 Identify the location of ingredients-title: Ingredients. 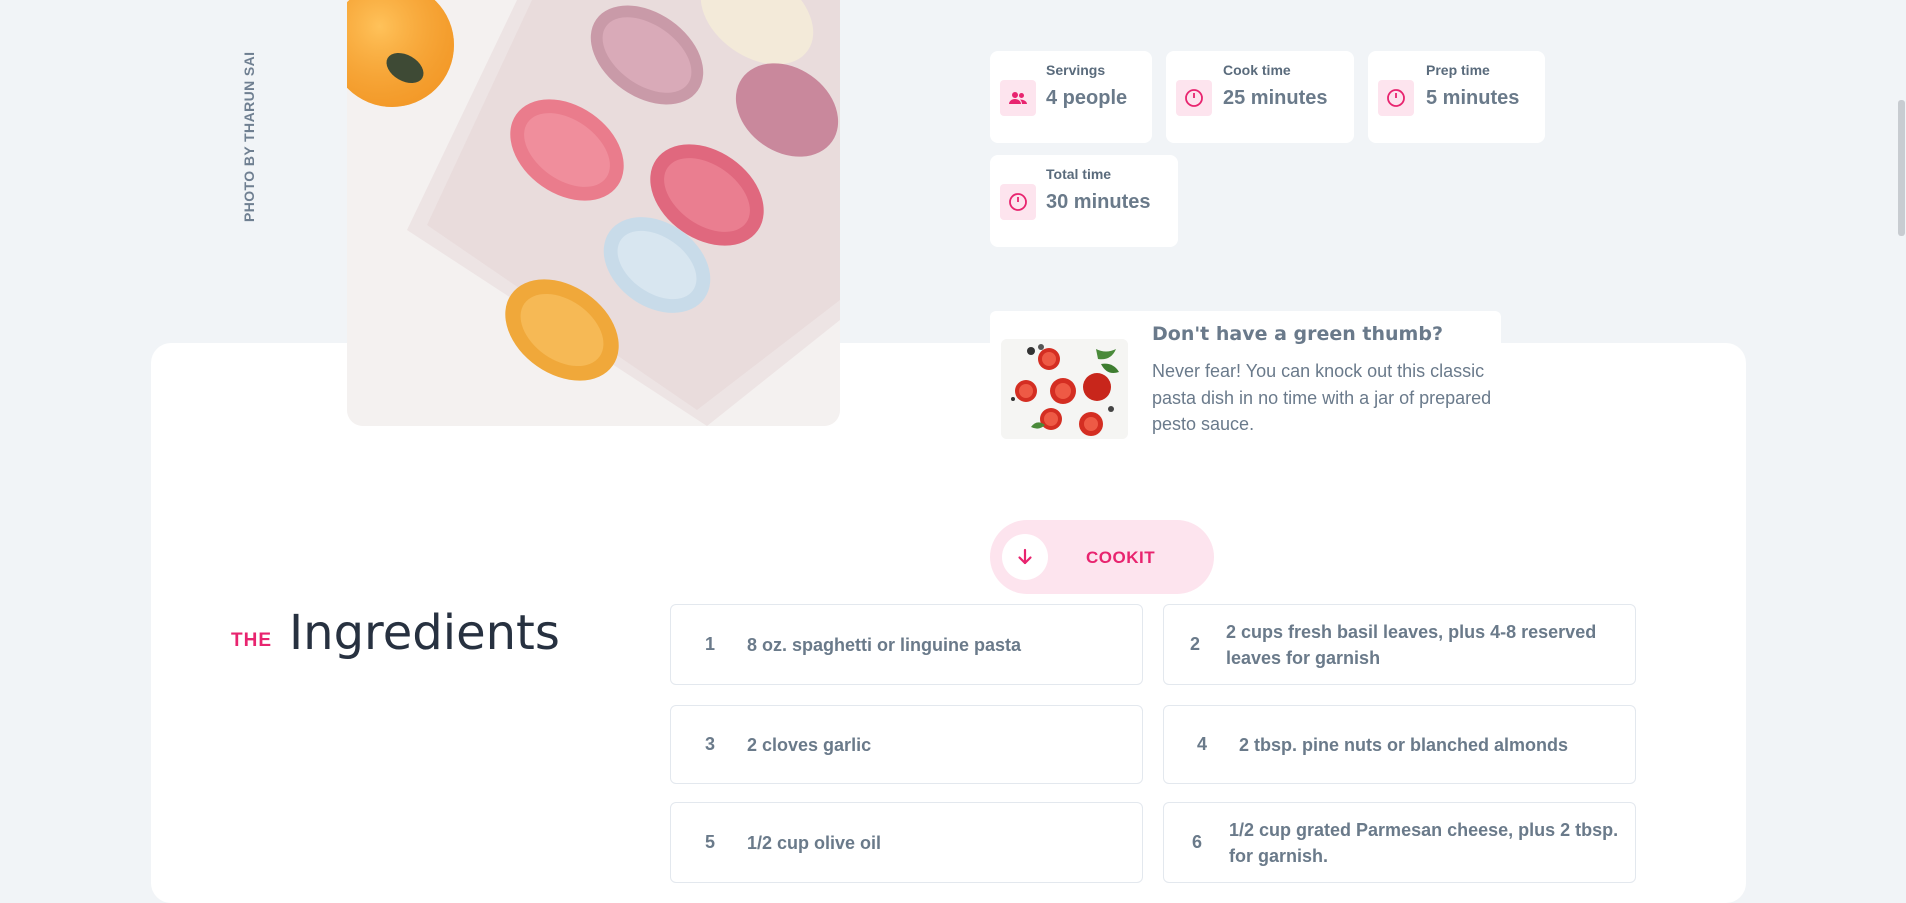
(424, 633).